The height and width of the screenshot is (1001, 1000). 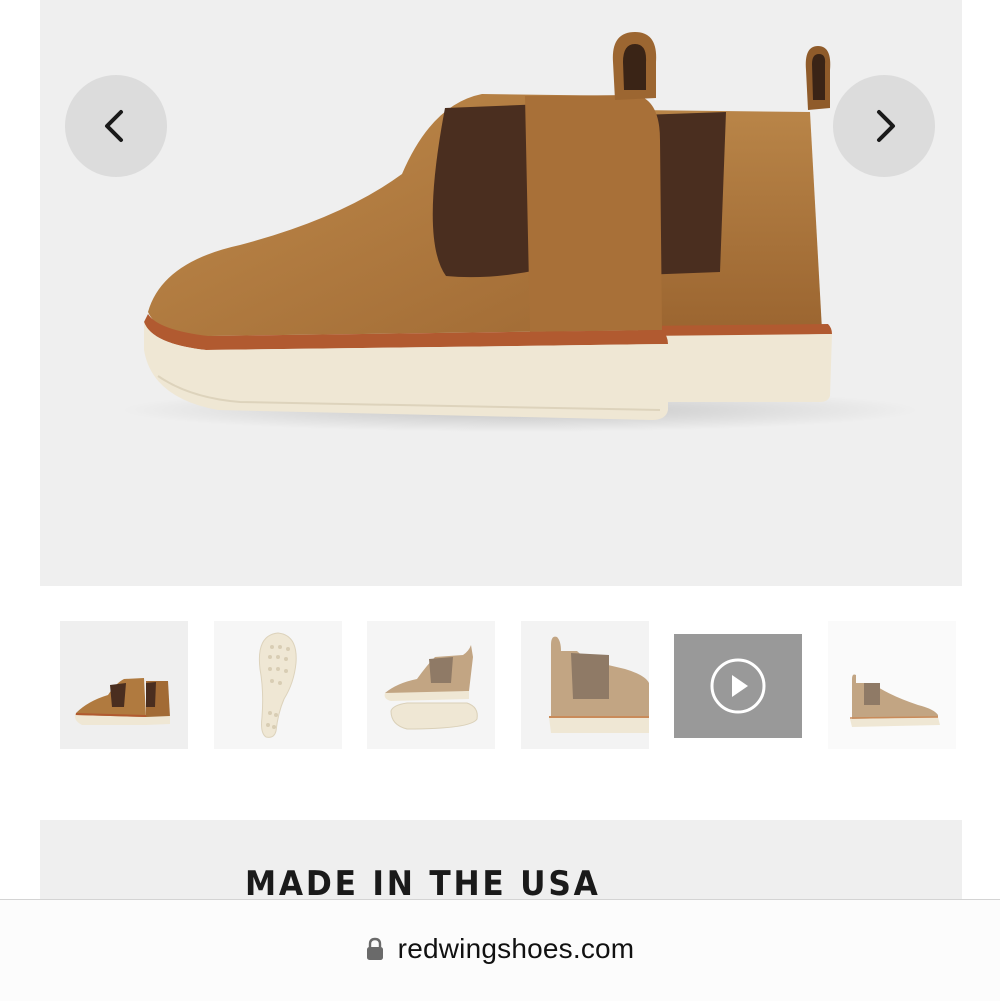 I want to click on boots-pair-back-thumbnail, so click(x=122, y=701).